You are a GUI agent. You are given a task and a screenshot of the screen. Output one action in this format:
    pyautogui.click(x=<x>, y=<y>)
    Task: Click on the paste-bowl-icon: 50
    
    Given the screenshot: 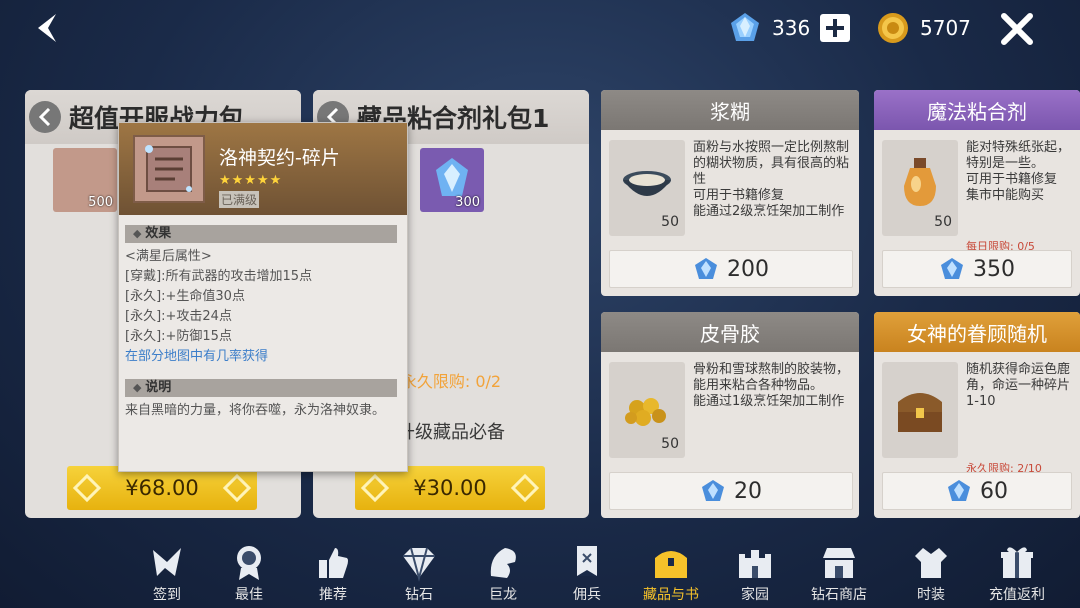 What is the action you would take?
    pyautogui.click(x=647, y=188)
    